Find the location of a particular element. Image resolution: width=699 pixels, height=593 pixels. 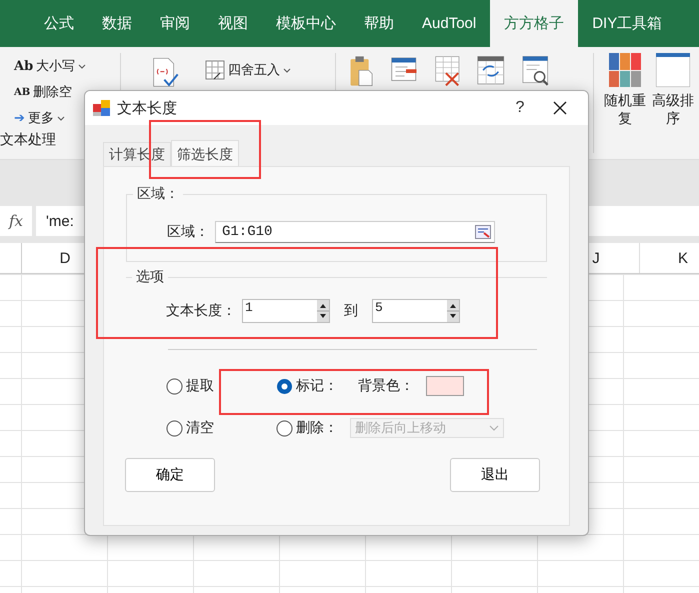

radio-option: 提取 is located at coordinates (190, 386).